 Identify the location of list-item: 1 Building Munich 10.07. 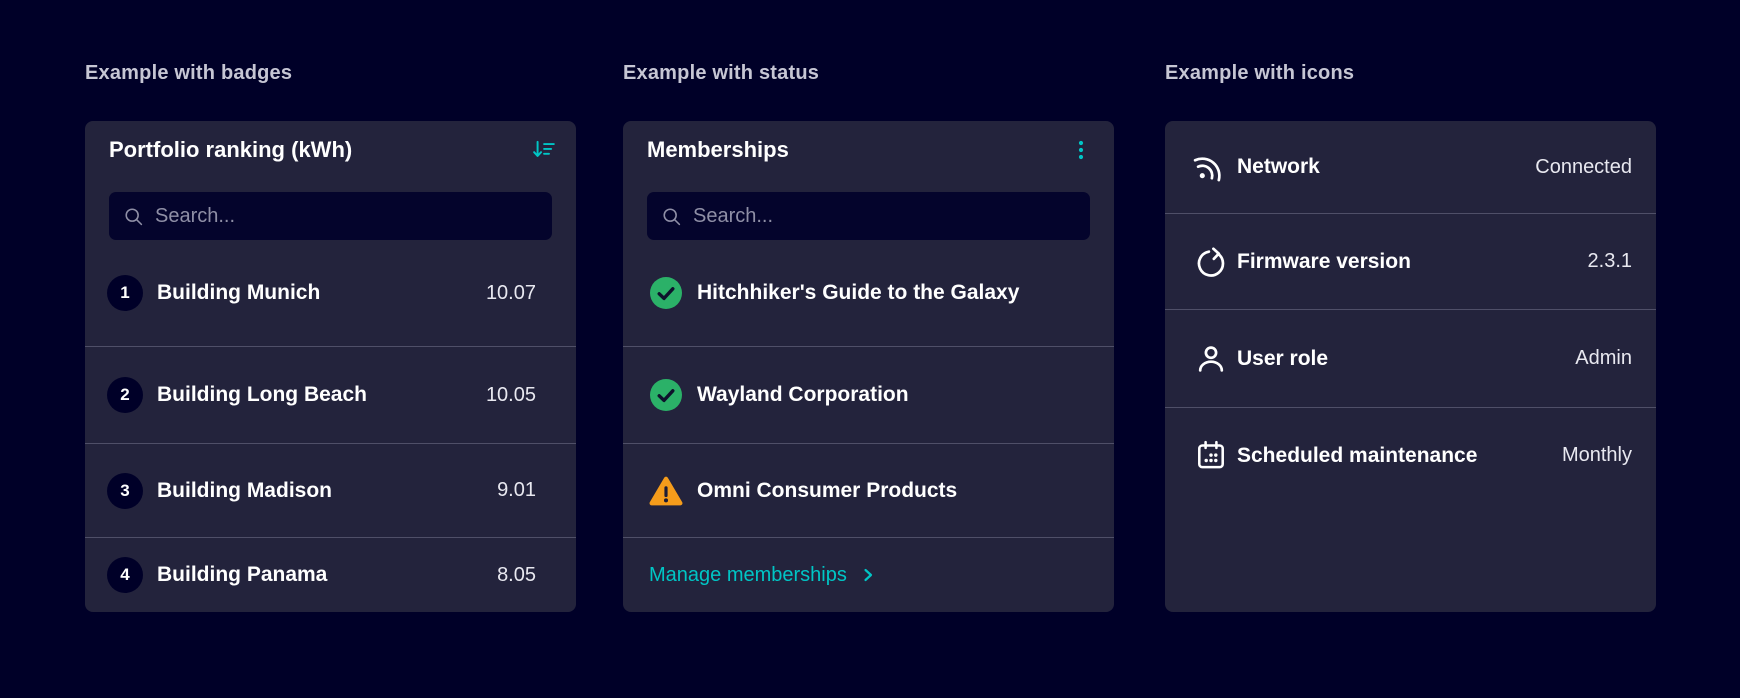
(330, 293).